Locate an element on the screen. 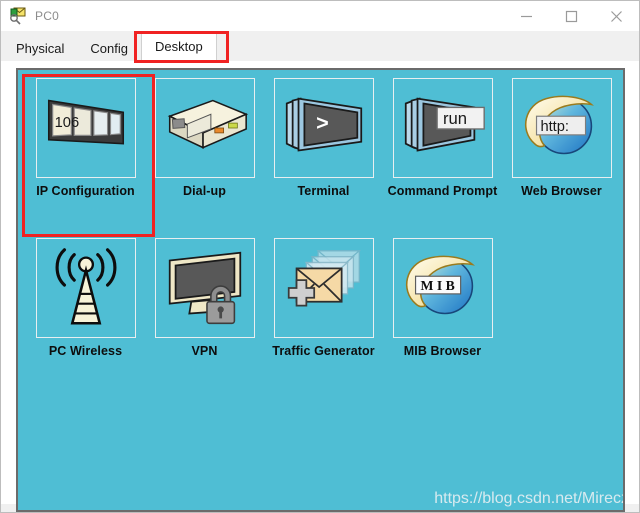 Image resolution: width=640 pixels, height=513 pixels. tab-physical: Physical is located at coordinates (40, 48).